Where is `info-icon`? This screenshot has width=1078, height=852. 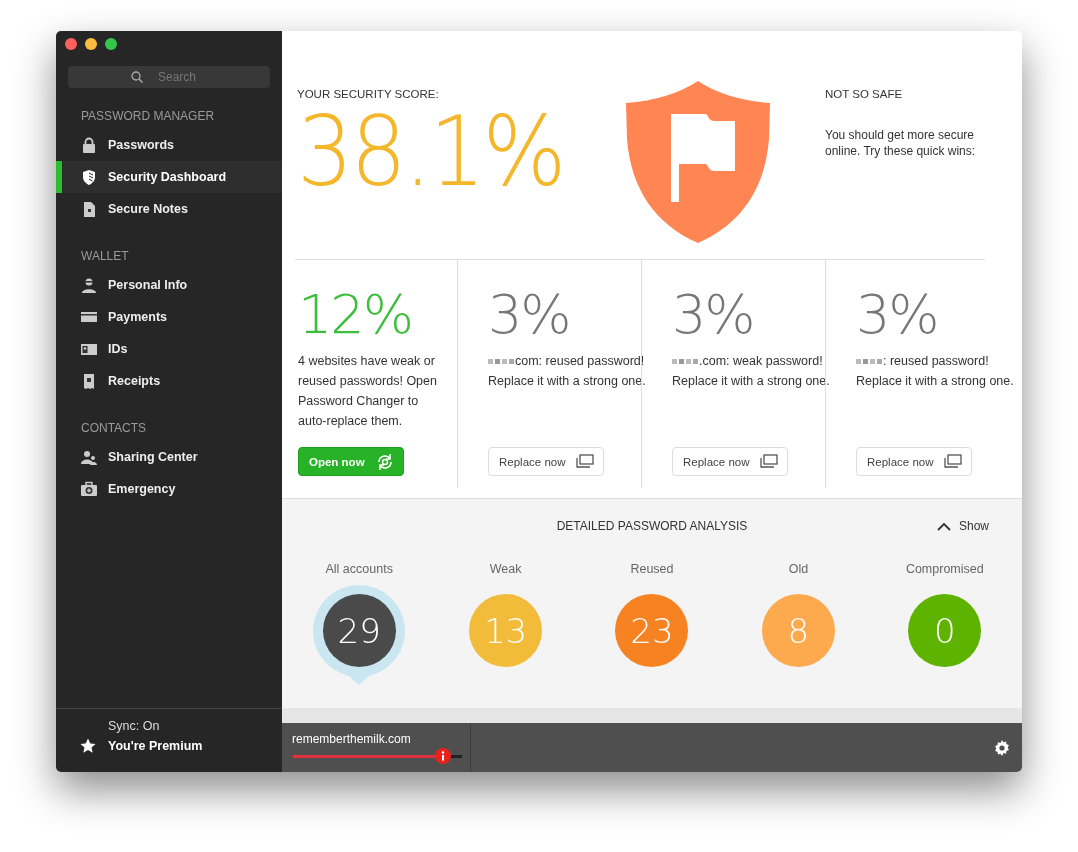
info-icon is located at coordinates (443, 756).